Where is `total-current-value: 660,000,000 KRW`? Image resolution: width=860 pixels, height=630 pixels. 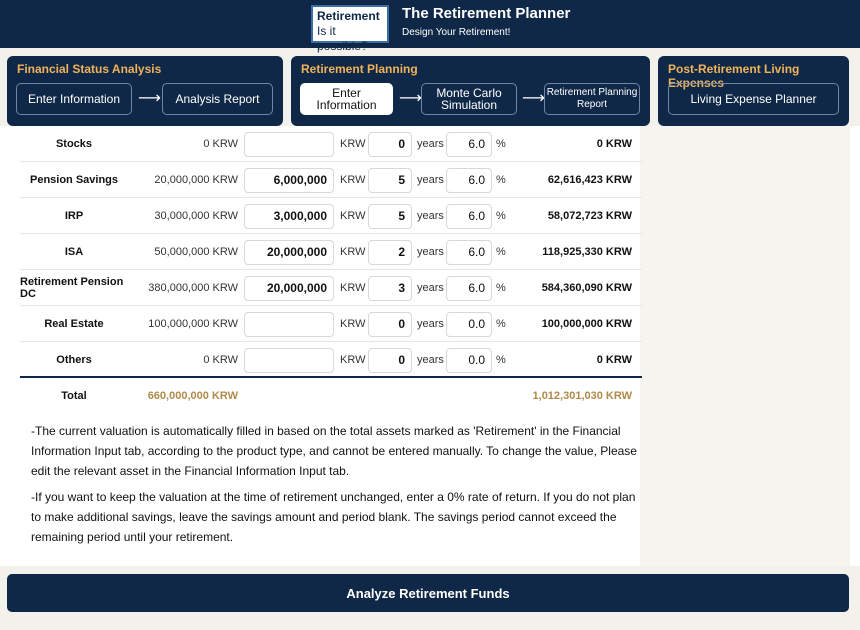
total-current-value: 660,000,000 KRW is located at coordinates (192, 396).